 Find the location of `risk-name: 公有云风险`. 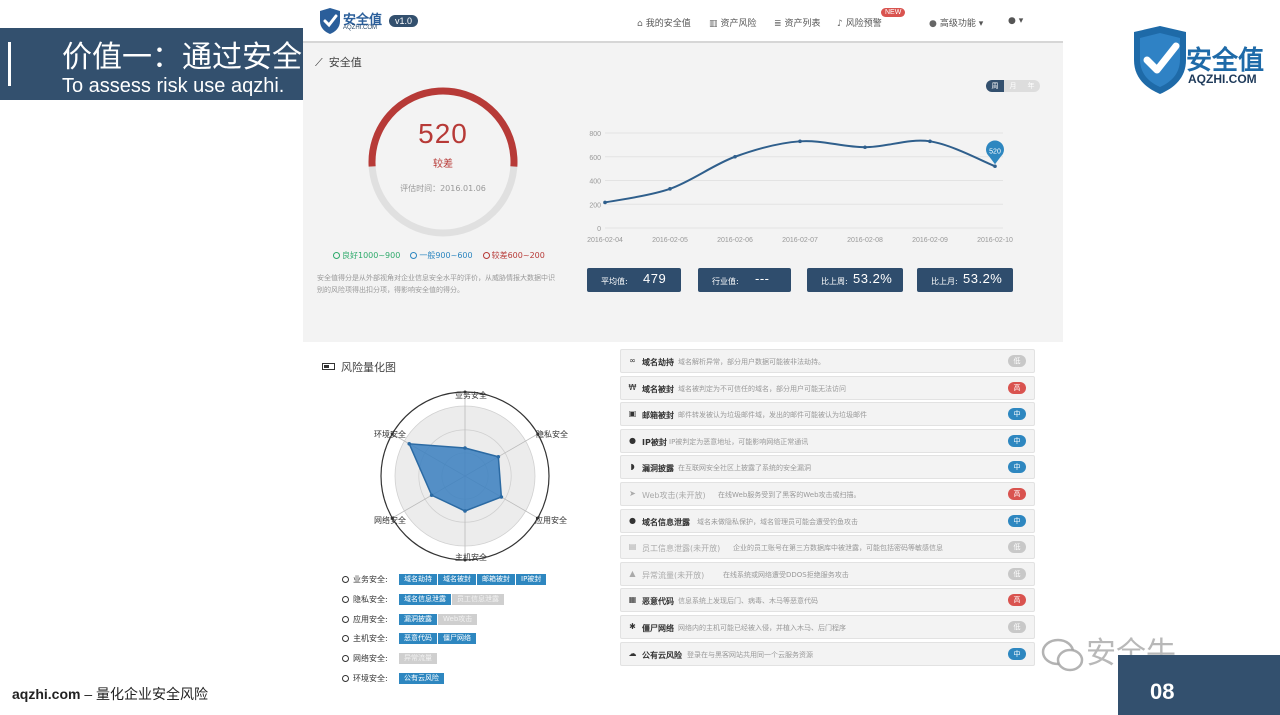

risk-name: 公有云风险 is located at coordinates (662, 655).